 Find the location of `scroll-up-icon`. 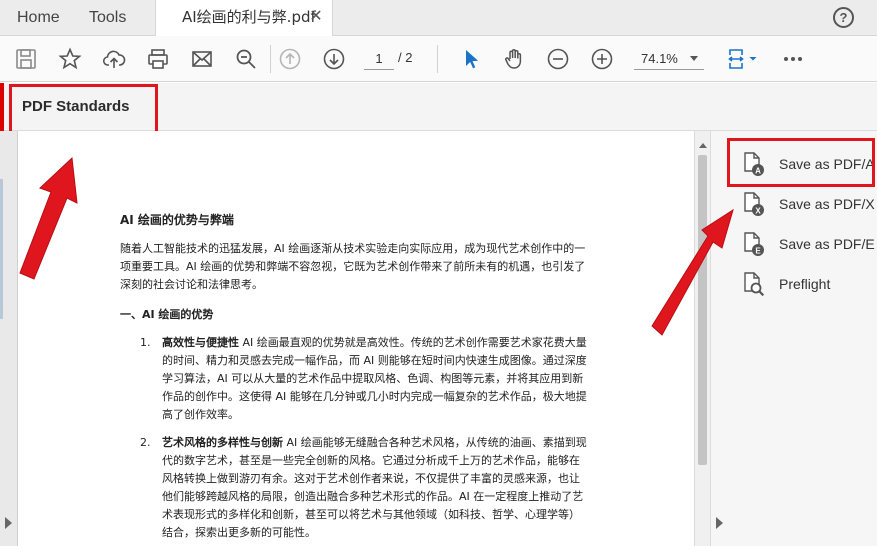

scroll-up-icon is located at coordinates (703, 145).